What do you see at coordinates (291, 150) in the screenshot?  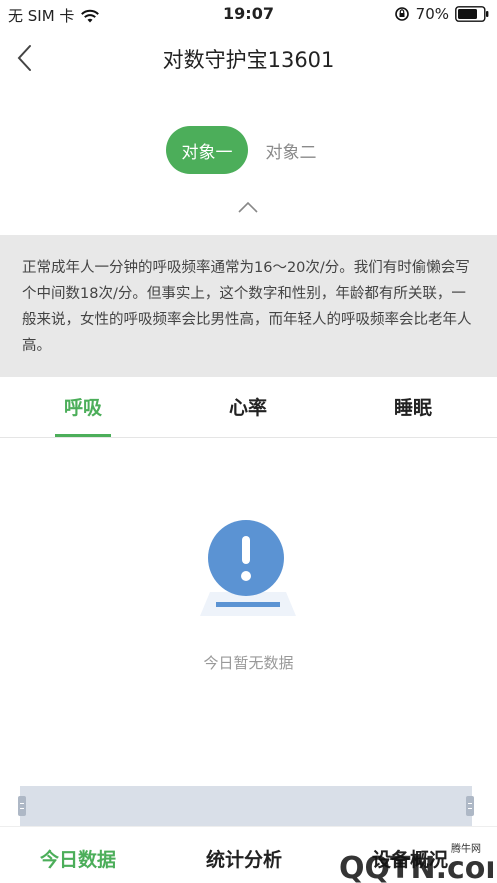 I see `tab-subject-two: 对象二` at bounding box center [291, 150].